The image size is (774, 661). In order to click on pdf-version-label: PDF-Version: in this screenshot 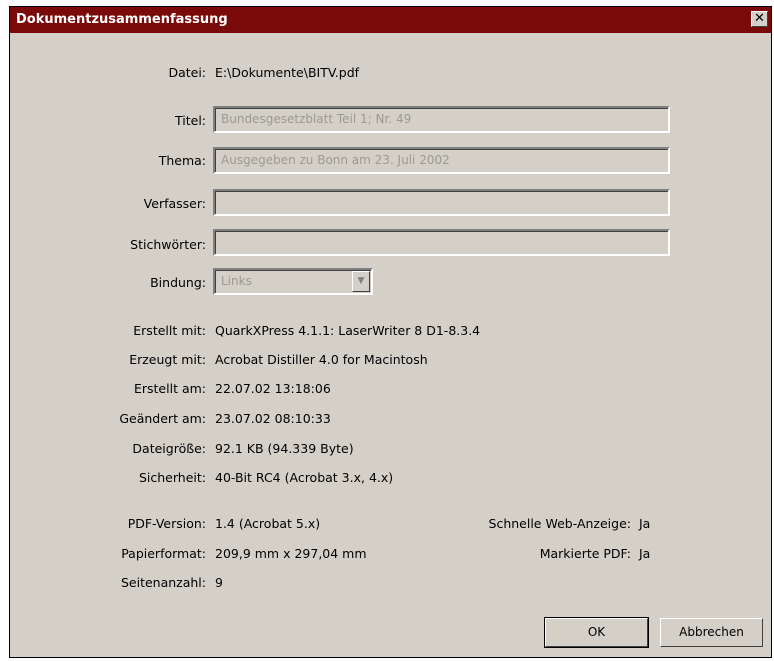, I will do `click(166, 523)`.